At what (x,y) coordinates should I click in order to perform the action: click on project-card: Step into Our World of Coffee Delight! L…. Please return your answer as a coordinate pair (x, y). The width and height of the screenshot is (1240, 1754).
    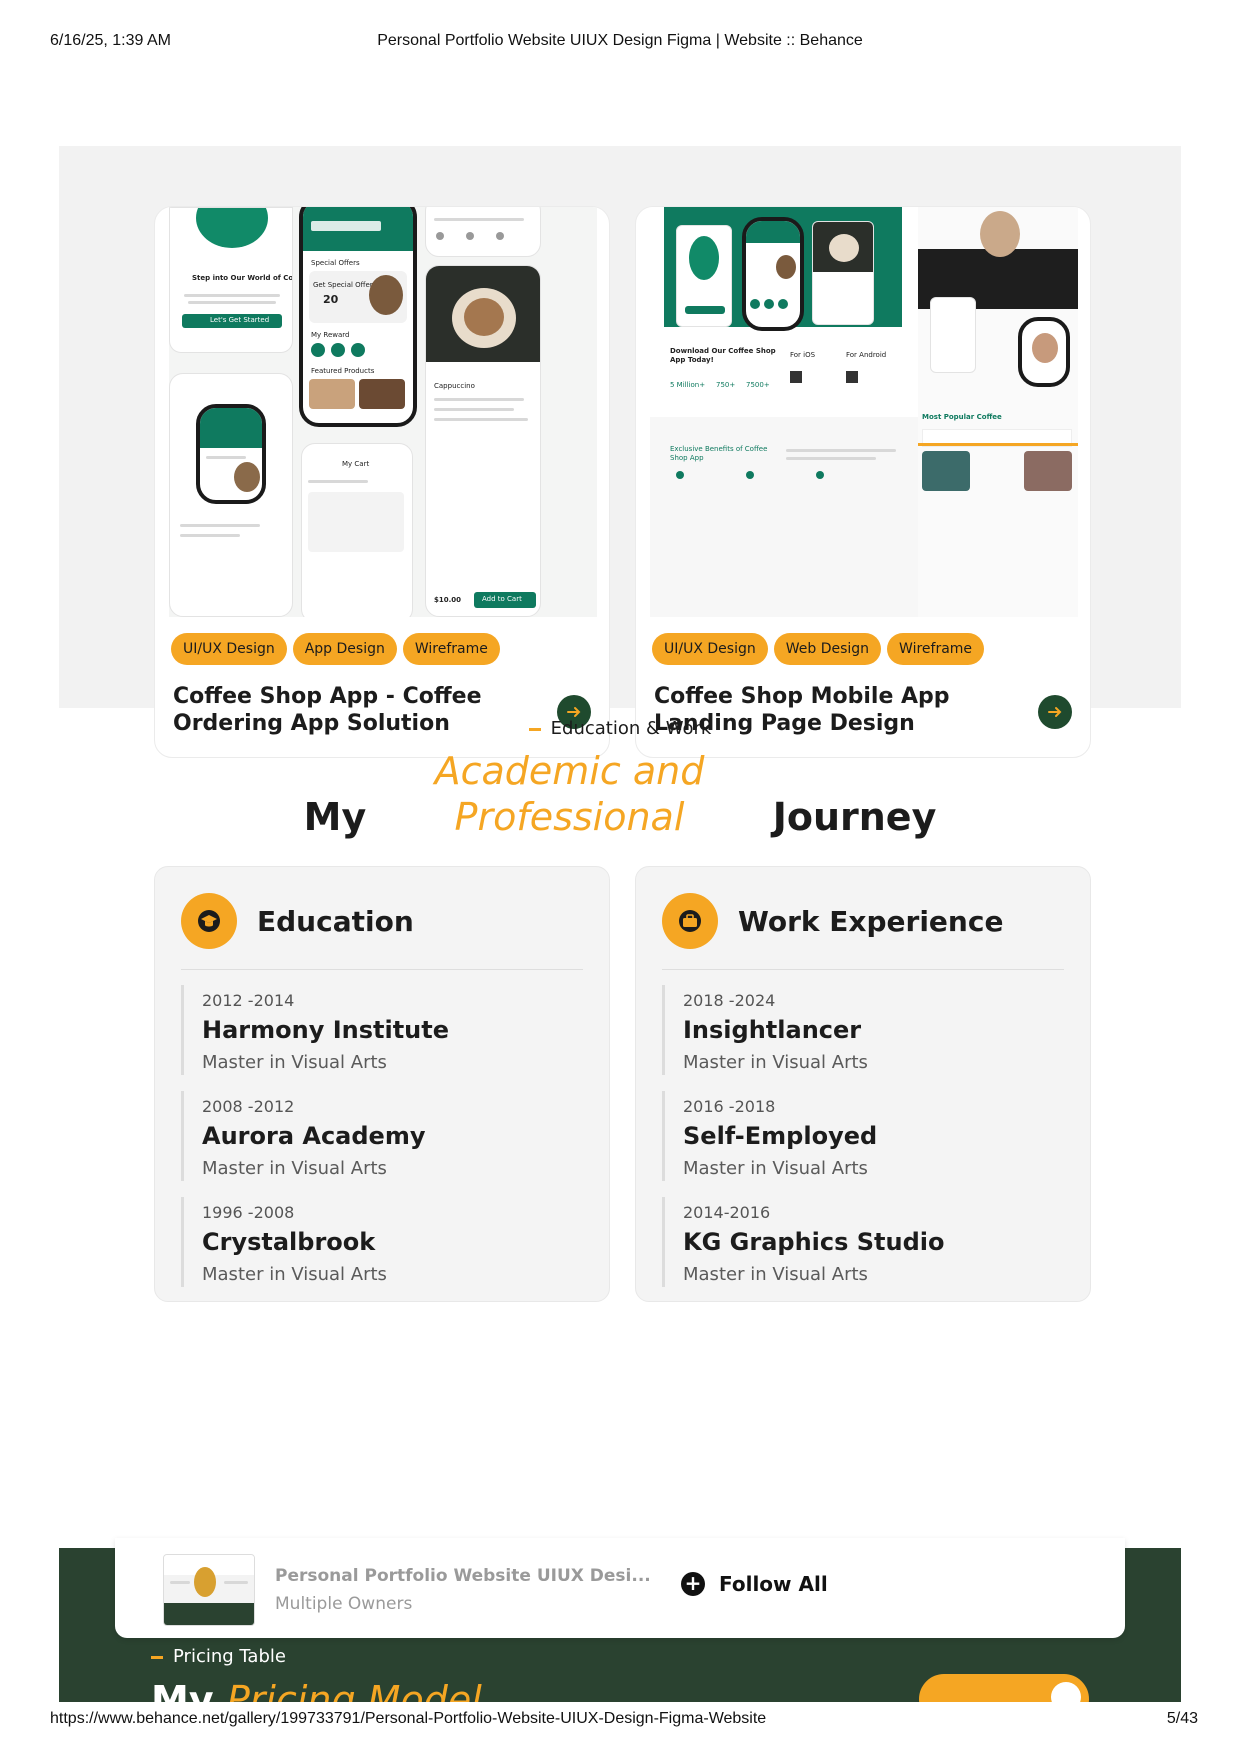
    Looking at the image, I should click on (382, 482).